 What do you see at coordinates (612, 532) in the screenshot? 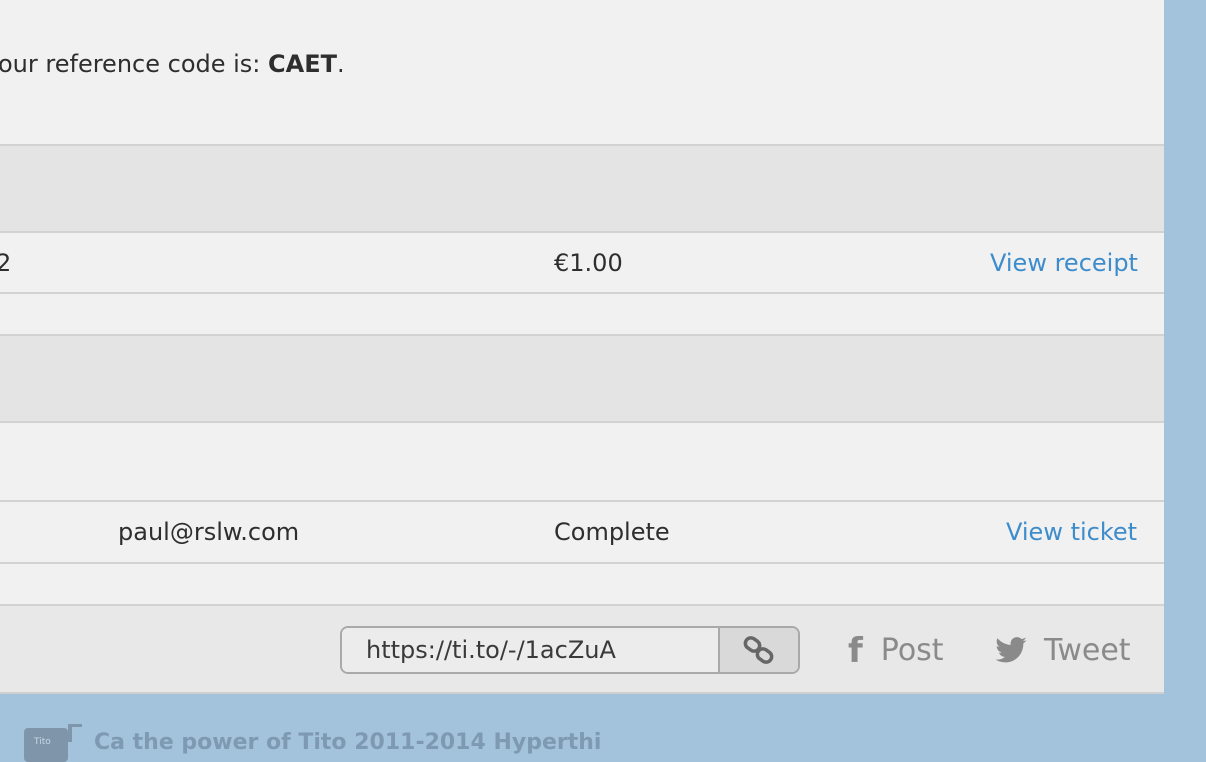
I see `ticket-status: Complete` at bounding box center [612, 532].